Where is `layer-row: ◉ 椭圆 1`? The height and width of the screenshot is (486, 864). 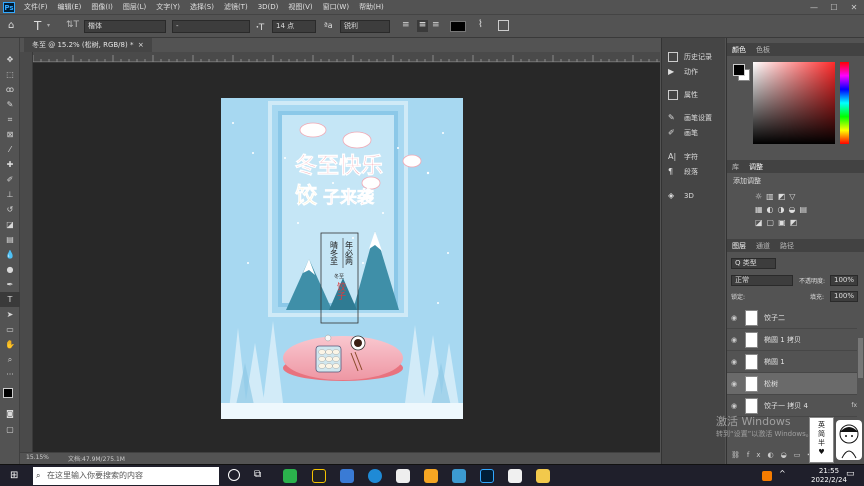
layer-row: ◉ 椭圆 1 is located at coordinates (792, 362).